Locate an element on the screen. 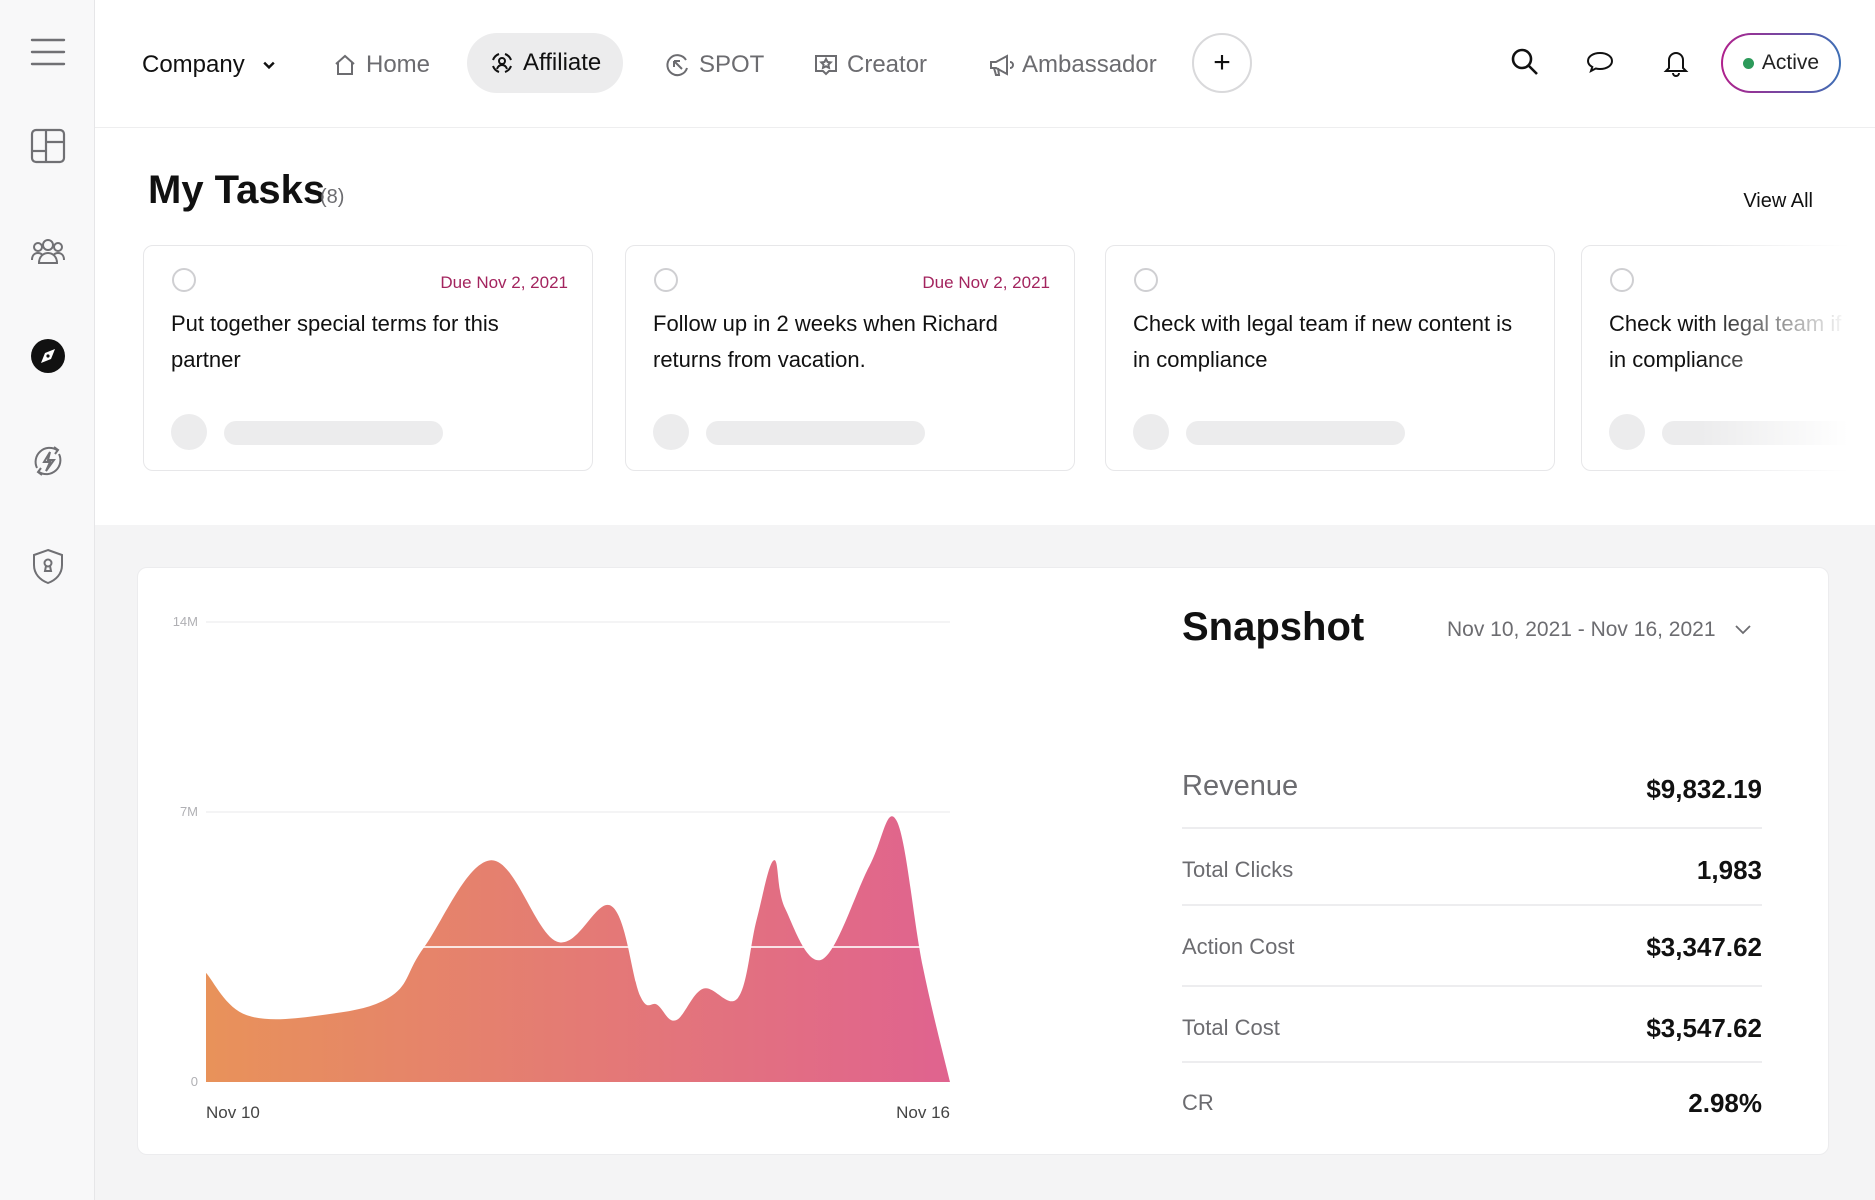 The height and width of the screenshot is (1200, 1875). view-all-link: View All is located at coordinates (1756, 201).